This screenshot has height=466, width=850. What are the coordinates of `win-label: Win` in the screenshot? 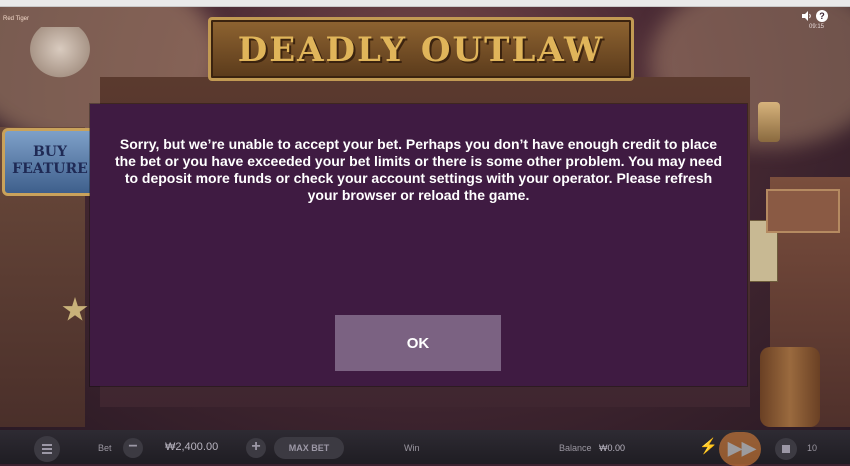 It's located at (412, 448).